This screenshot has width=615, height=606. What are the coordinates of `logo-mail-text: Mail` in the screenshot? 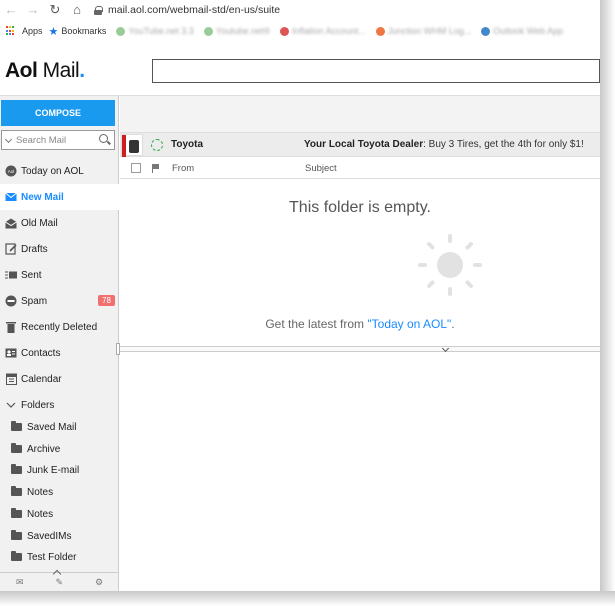 It's located at (61, 70).